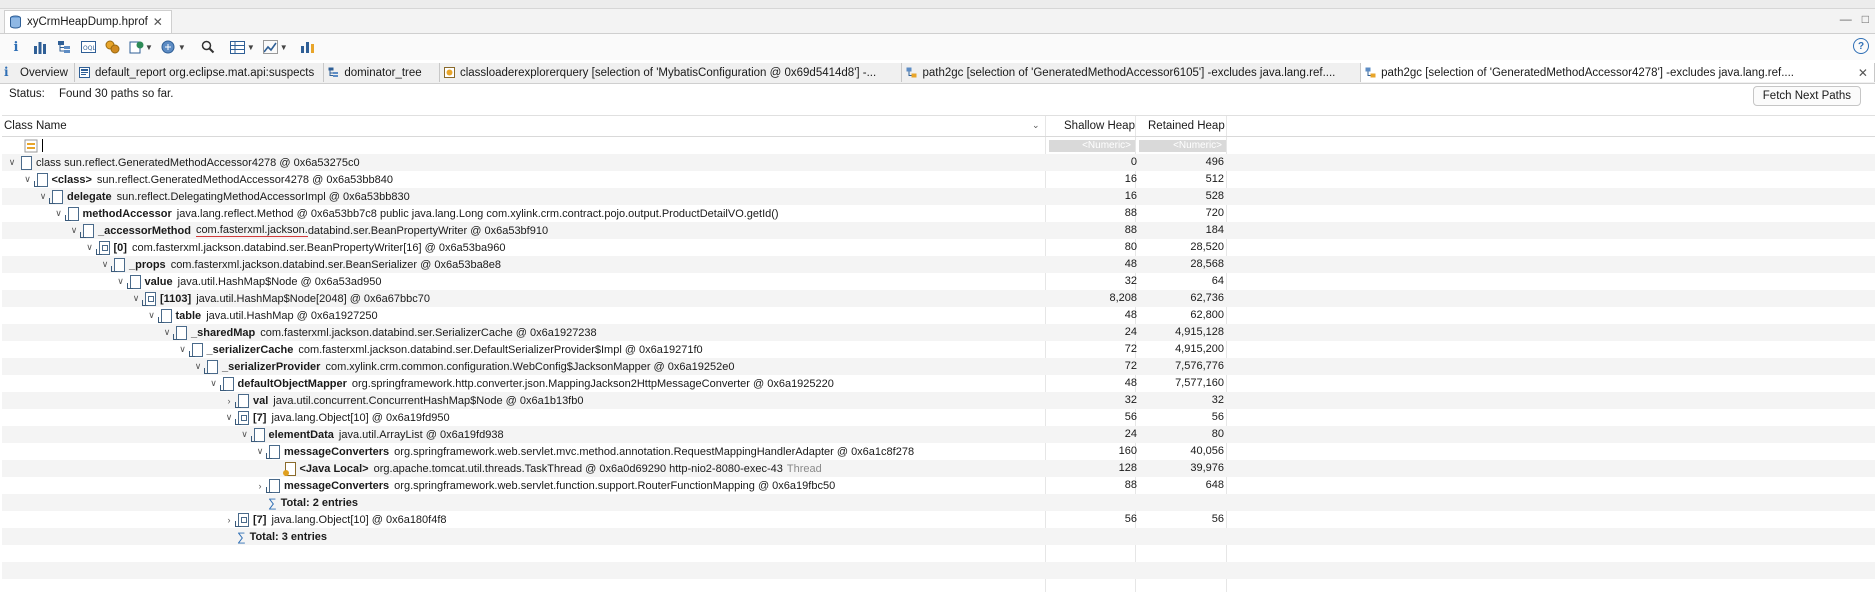  Describe the element at coordinates (15, 22) in the screenshot. I see `heap-dump-icon` at that location.